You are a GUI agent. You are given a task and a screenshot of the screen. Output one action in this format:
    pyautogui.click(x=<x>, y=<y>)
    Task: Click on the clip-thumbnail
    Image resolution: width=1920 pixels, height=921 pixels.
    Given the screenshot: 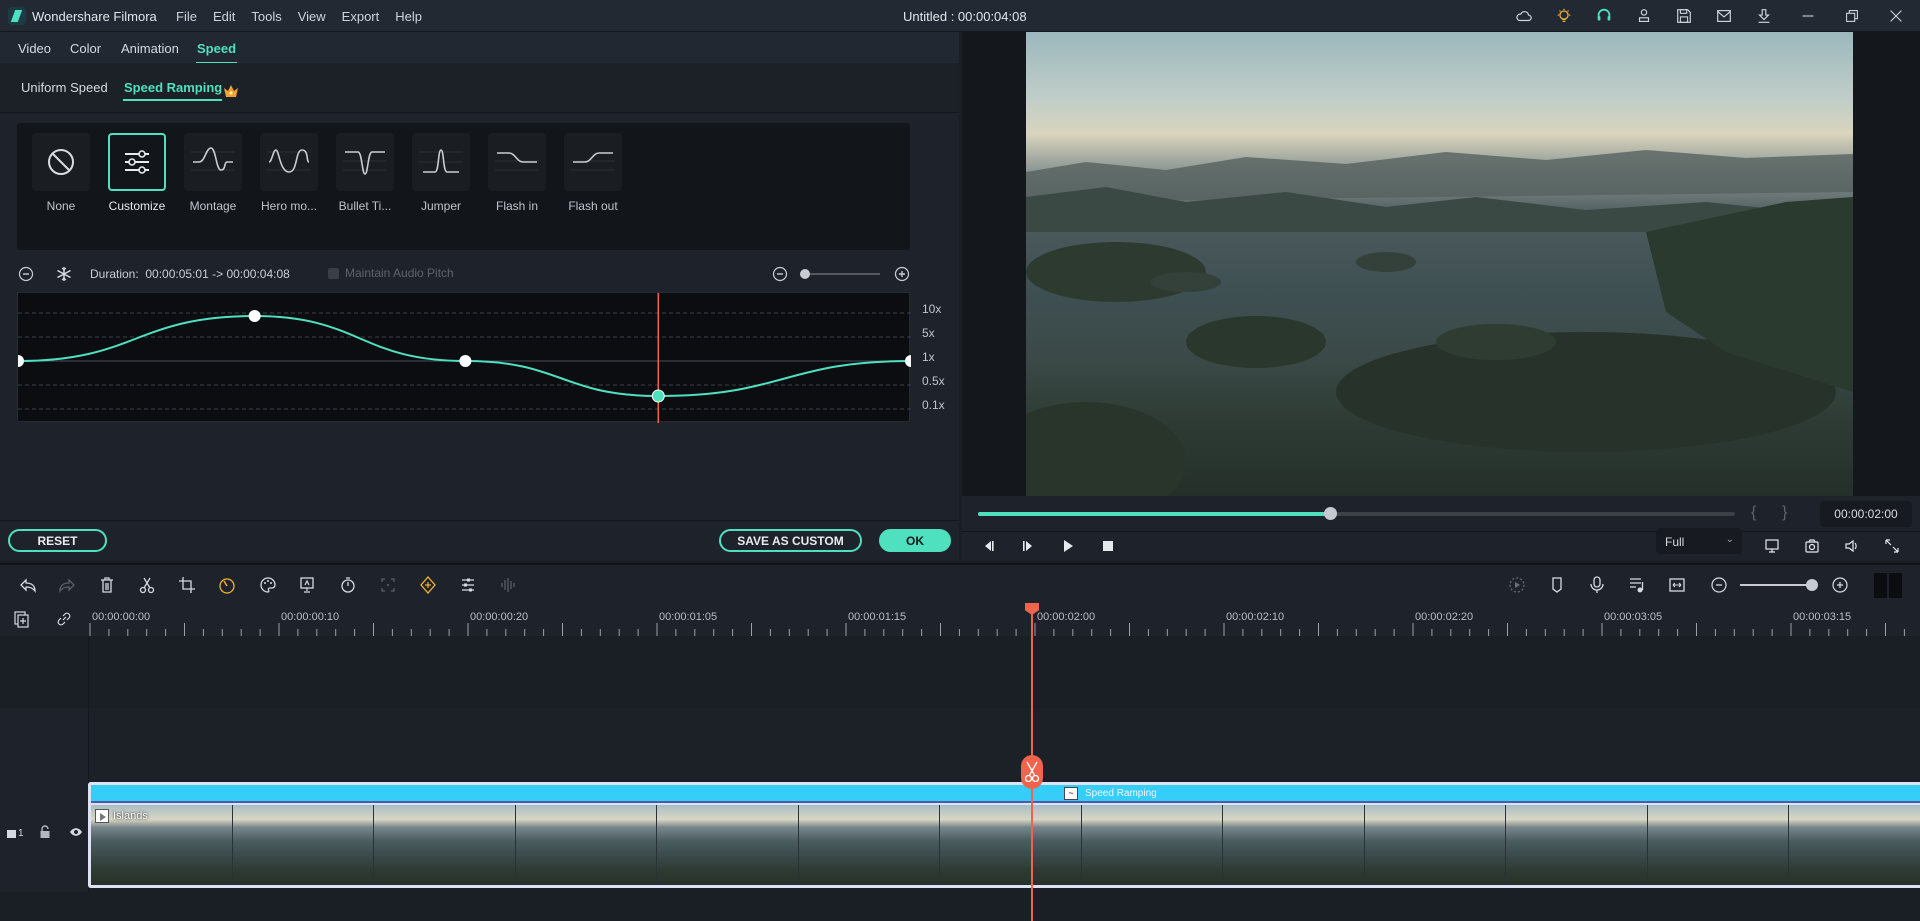 What is the action you would take?
    pyautogui.click(x=303, y=845)
    